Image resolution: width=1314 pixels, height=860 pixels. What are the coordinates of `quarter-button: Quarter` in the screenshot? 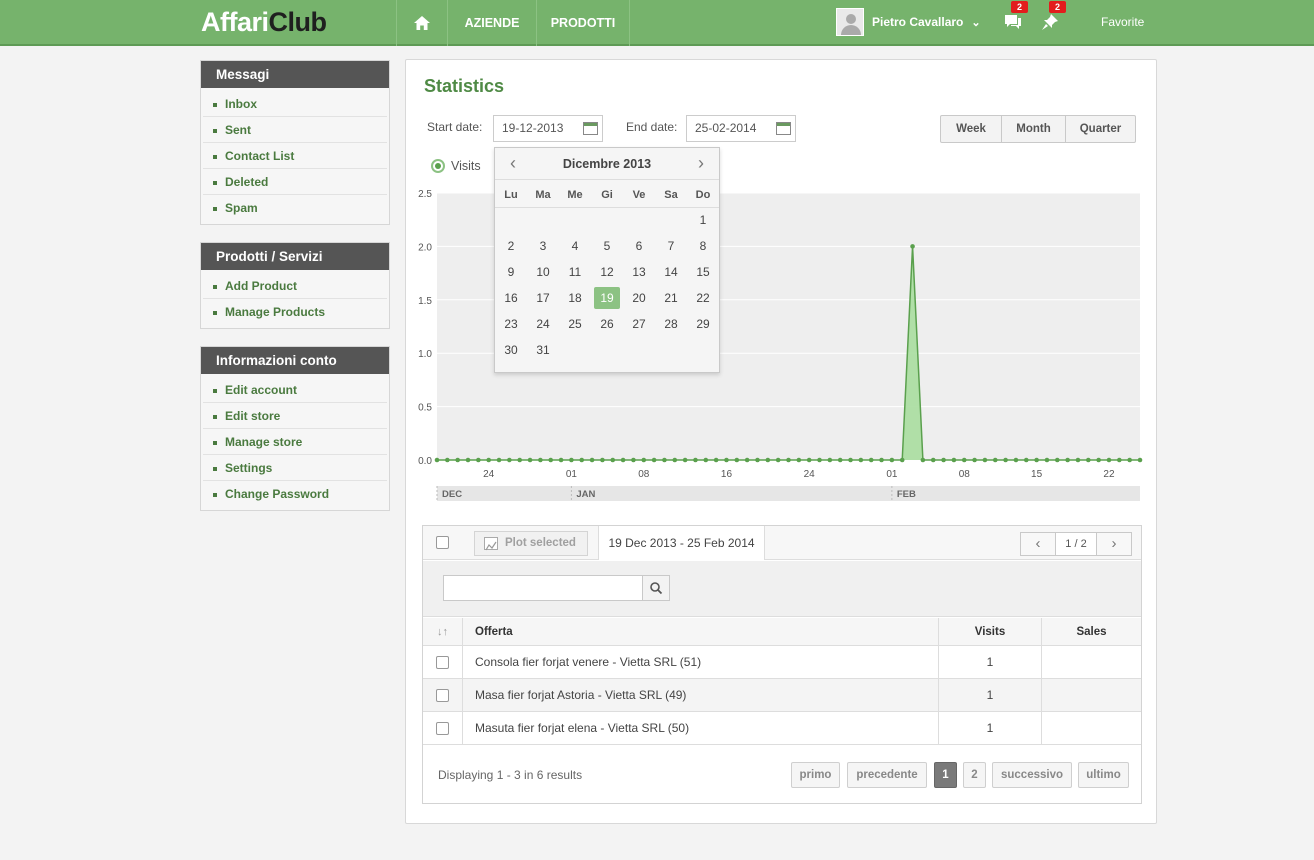 It's located at (1100, 129).